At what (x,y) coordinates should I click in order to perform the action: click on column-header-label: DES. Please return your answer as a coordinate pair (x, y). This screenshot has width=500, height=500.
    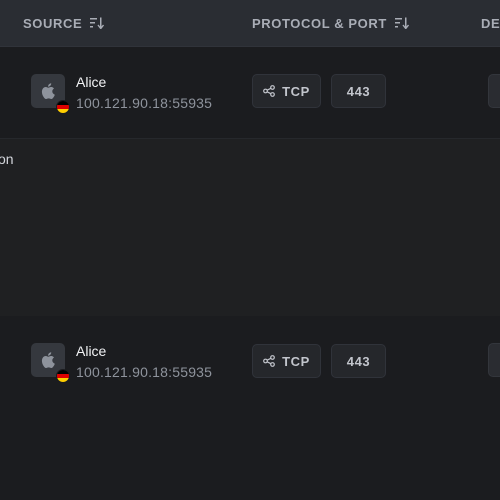
    Looking at the image, I should click on (490, 23).